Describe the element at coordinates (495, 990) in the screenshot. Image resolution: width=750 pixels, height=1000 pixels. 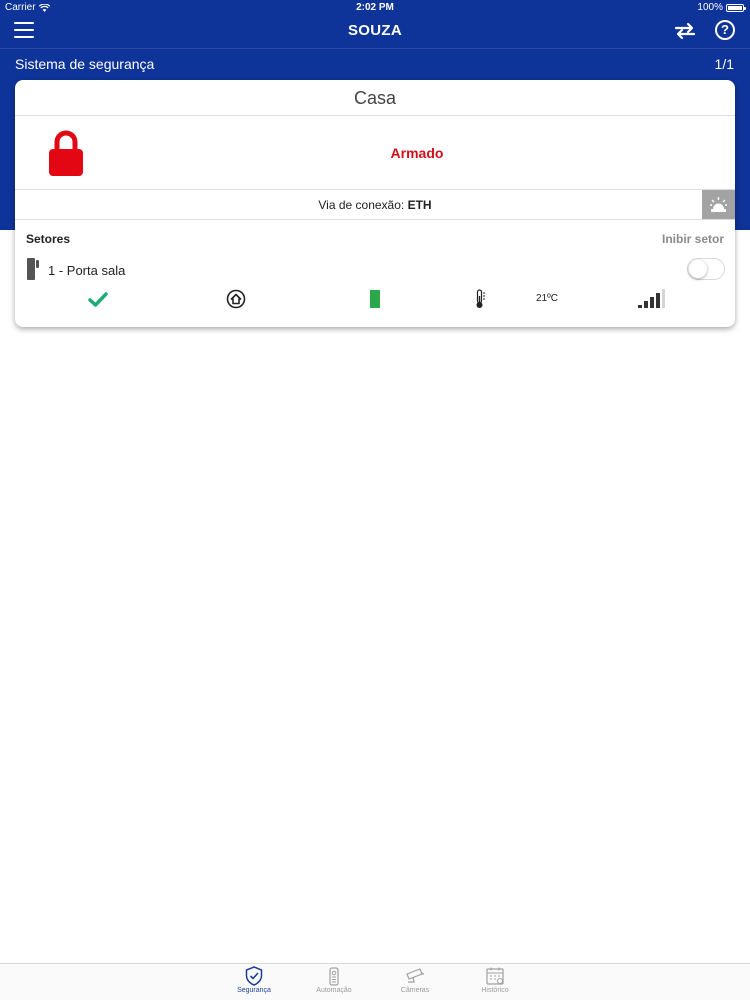
I see `tab-label: Histórico` at that location.